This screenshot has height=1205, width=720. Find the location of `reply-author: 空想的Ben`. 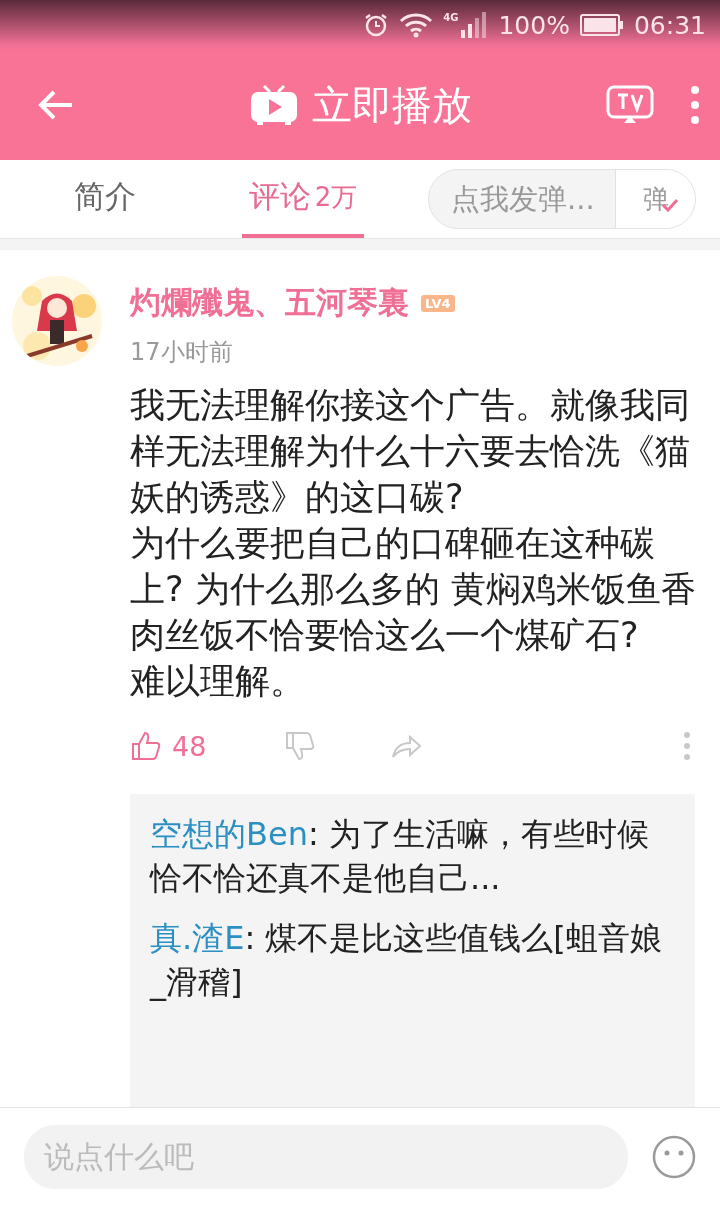

reply-author: 空想的Ben is located at coordinates (229, 834).